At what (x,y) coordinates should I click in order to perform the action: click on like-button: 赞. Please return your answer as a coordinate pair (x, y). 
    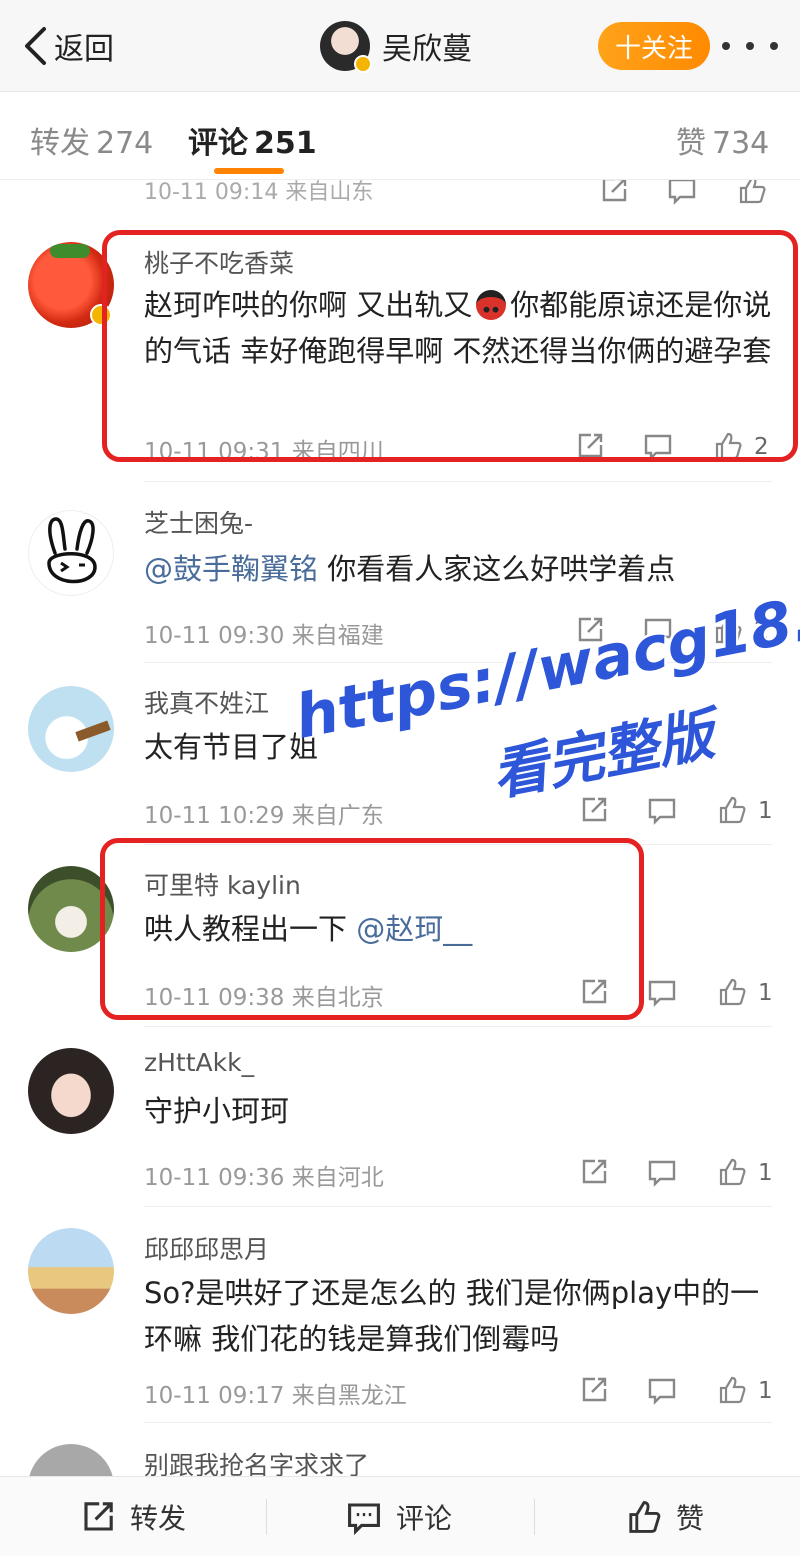
    Looking at the image, I should click on (665, 1516).